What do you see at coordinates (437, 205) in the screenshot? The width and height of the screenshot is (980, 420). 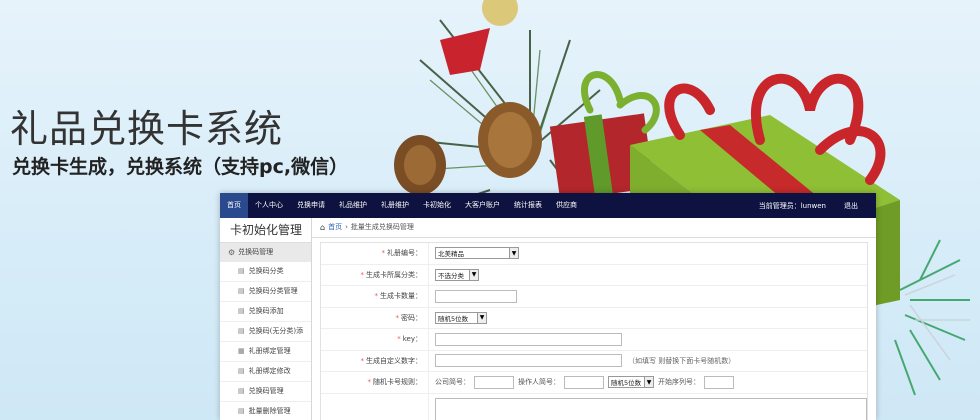 I see `nav-card-init: 卡初始化` at bounding box center [437, 205].